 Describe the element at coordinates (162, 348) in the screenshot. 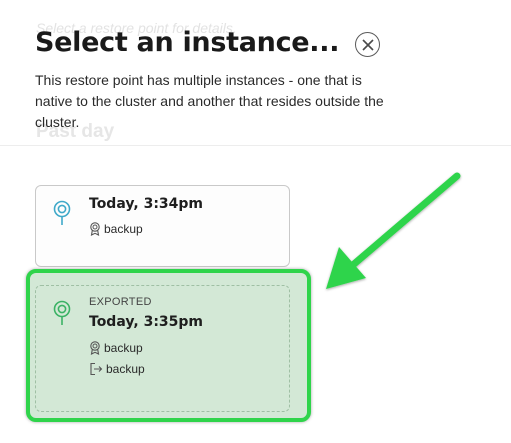

I see `instance-card-exported: EXPORTED Today, 3:35pm backup backup` at that location.